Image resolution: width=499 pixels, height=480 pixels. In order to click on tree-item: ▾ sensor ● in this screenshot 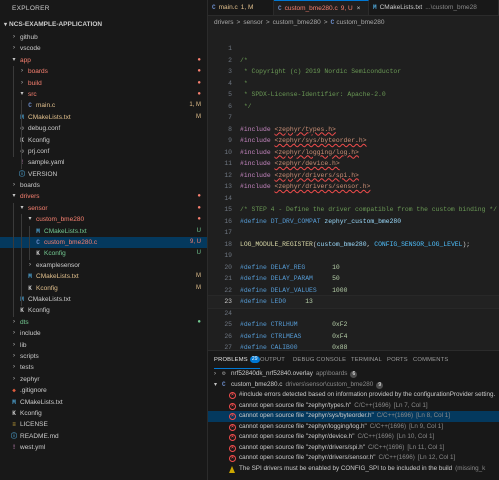, I will do `click(103, 208)`.